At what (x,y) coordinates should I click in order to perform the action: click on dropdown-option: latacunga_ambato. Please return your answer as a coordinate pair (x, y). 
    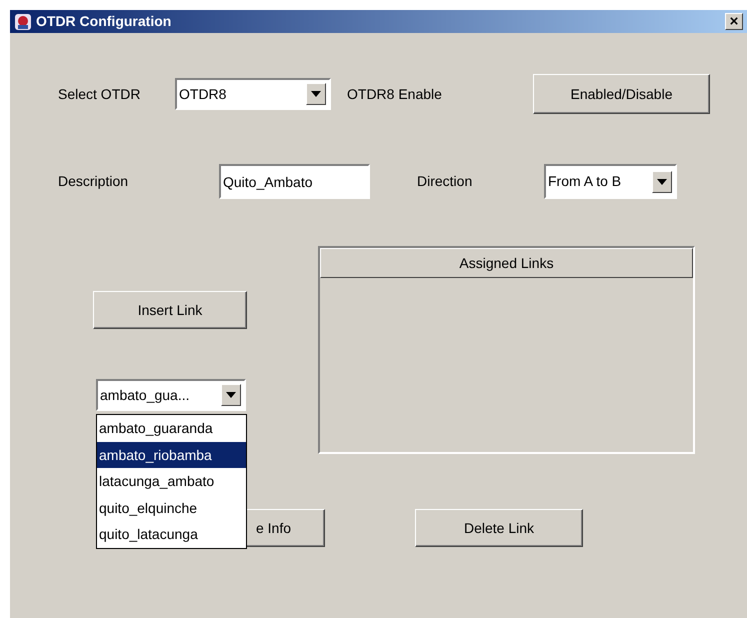
    Looking at the image, I should click on (171, 481).